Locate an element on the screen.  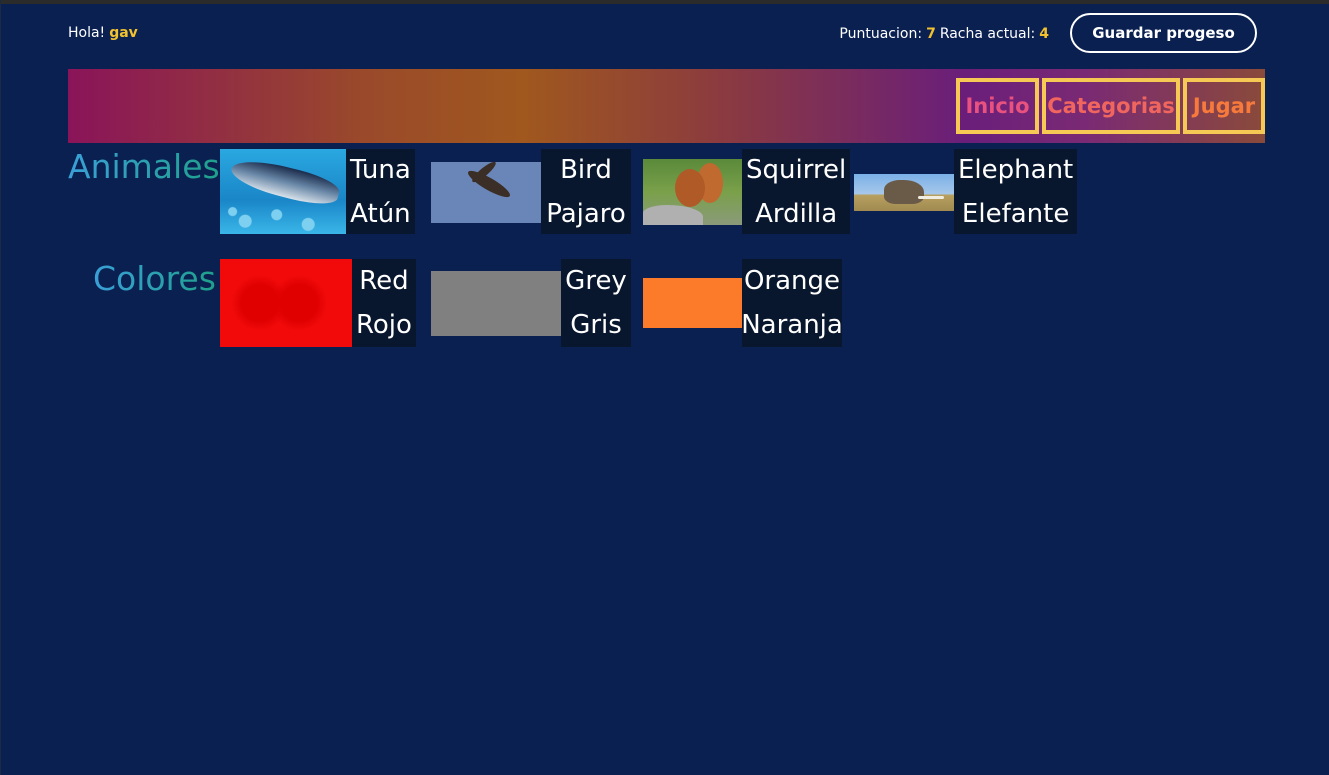
nav-jugar: Jugar is located at coordinates (1224, 106).